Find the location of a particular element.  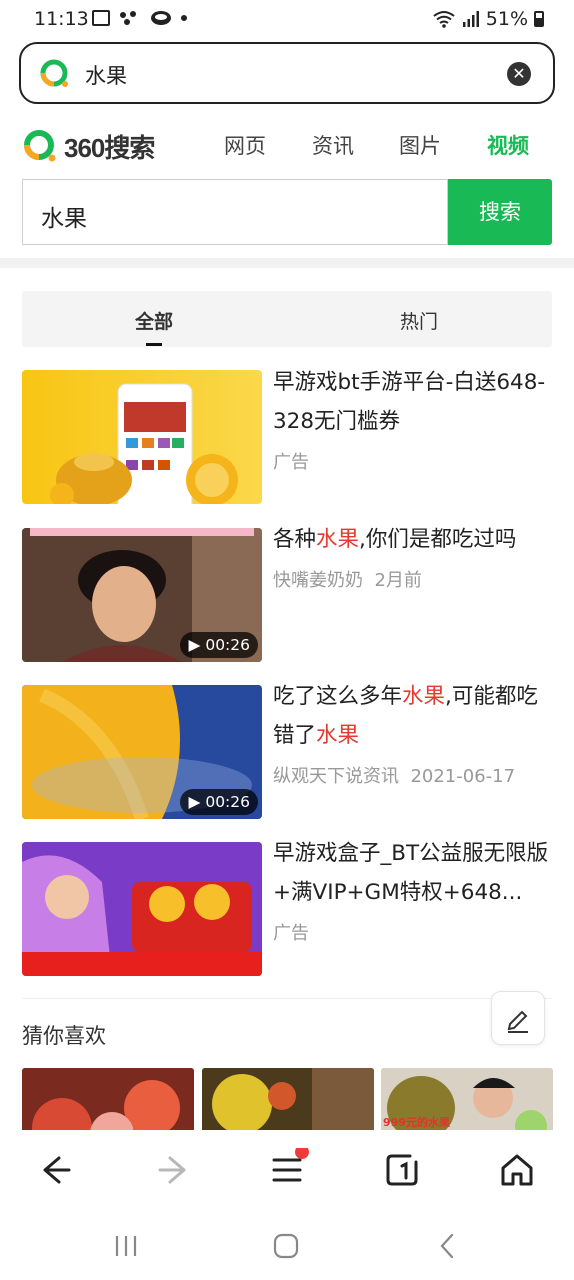

more-notifications-icon is located at coordinates (184, 18).